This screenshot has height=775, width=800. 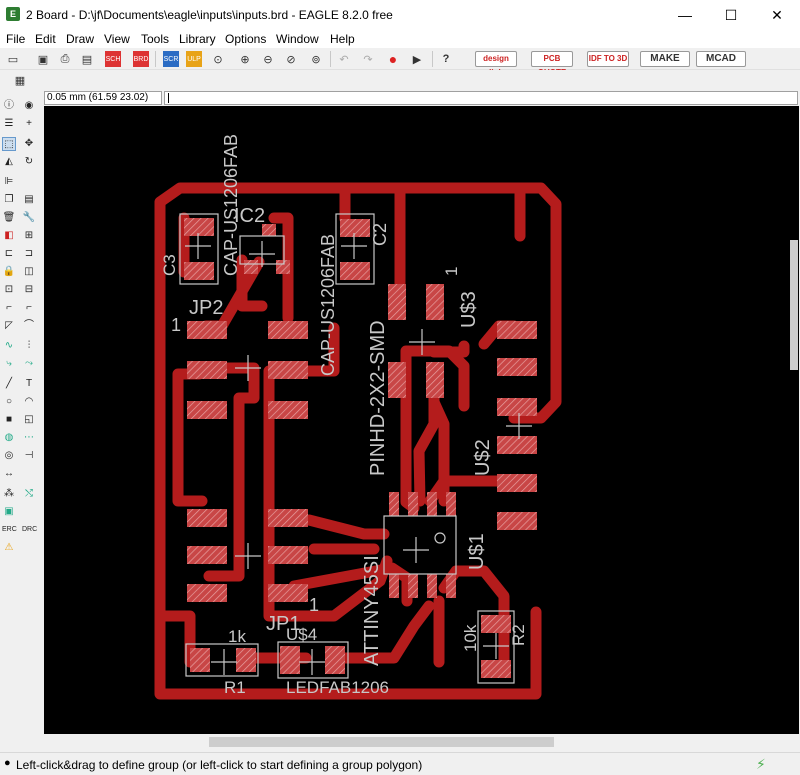 What do you see at coordinates (381, 742) in the screenshot?
I see `horizontal-scroll-thumb` at bounding box center [381, 742].